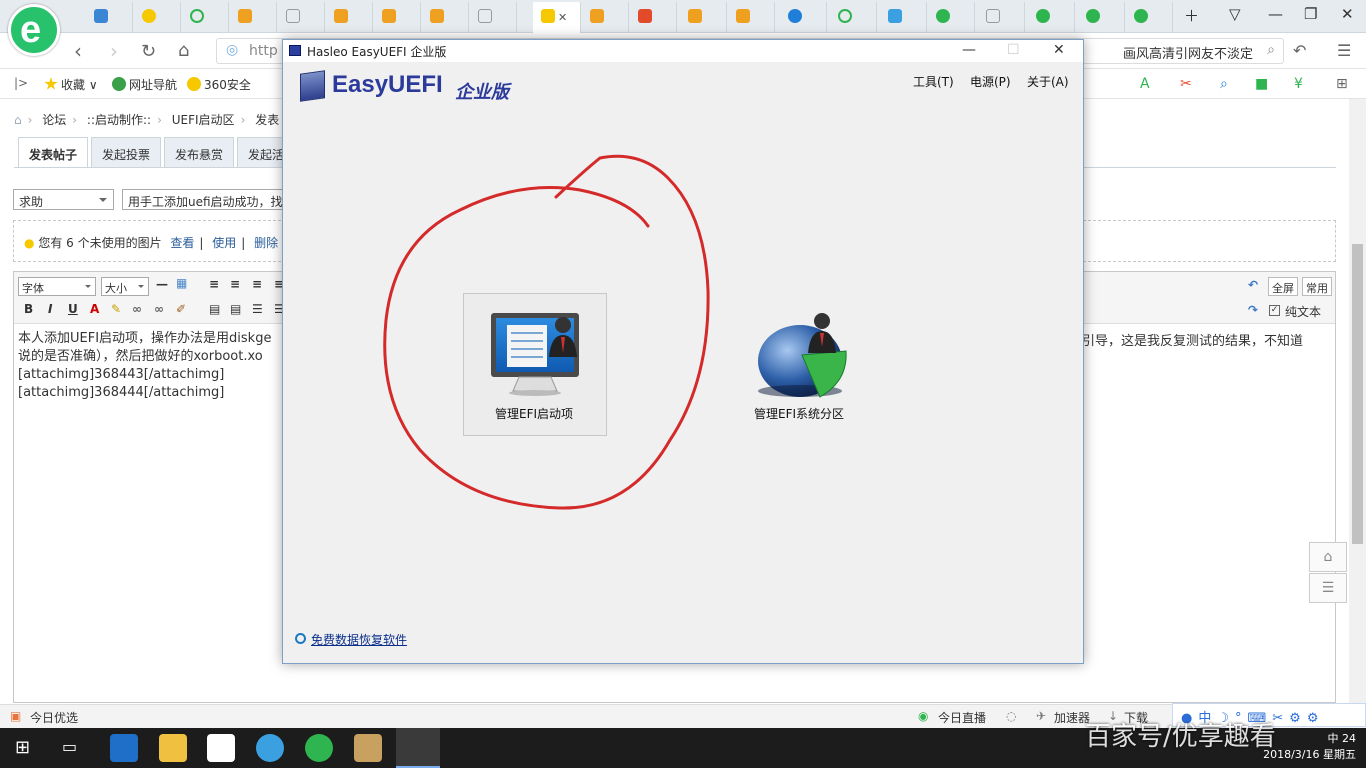 This screenshot has height=768, width=1366. What do you see at coordinates (73, 309) in the screenshot?
I see `underline-icon: U` at bounding box center [73, 309].